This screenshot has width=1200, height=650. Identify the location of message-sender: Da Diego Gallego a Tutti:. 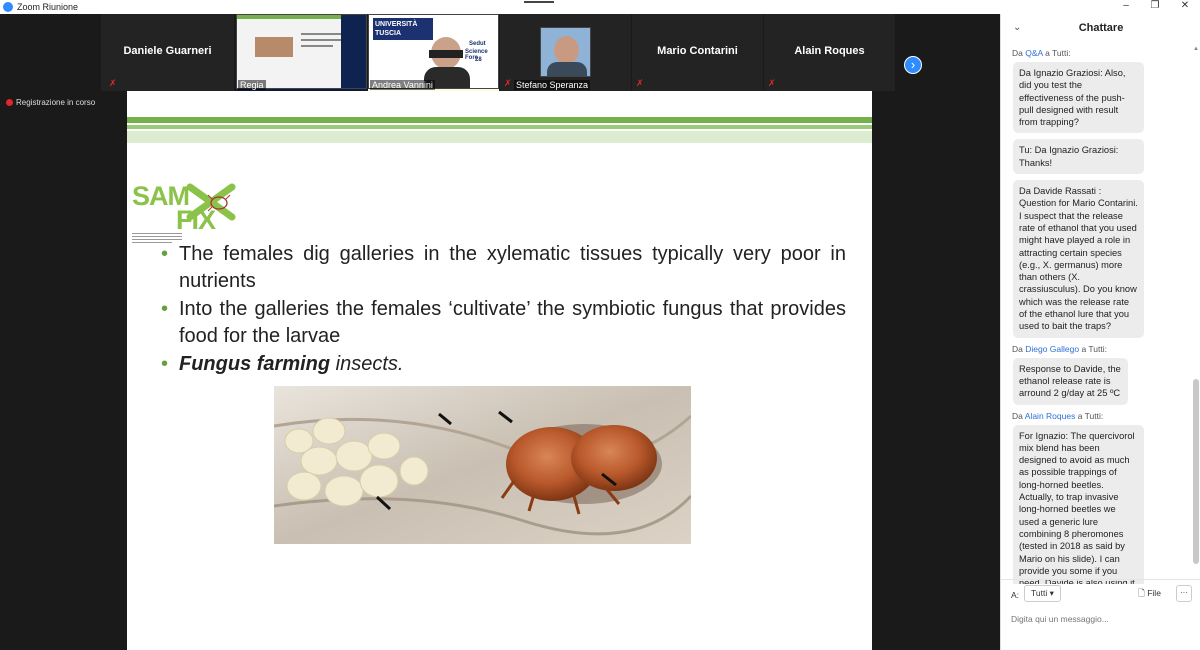
(1059, 348).